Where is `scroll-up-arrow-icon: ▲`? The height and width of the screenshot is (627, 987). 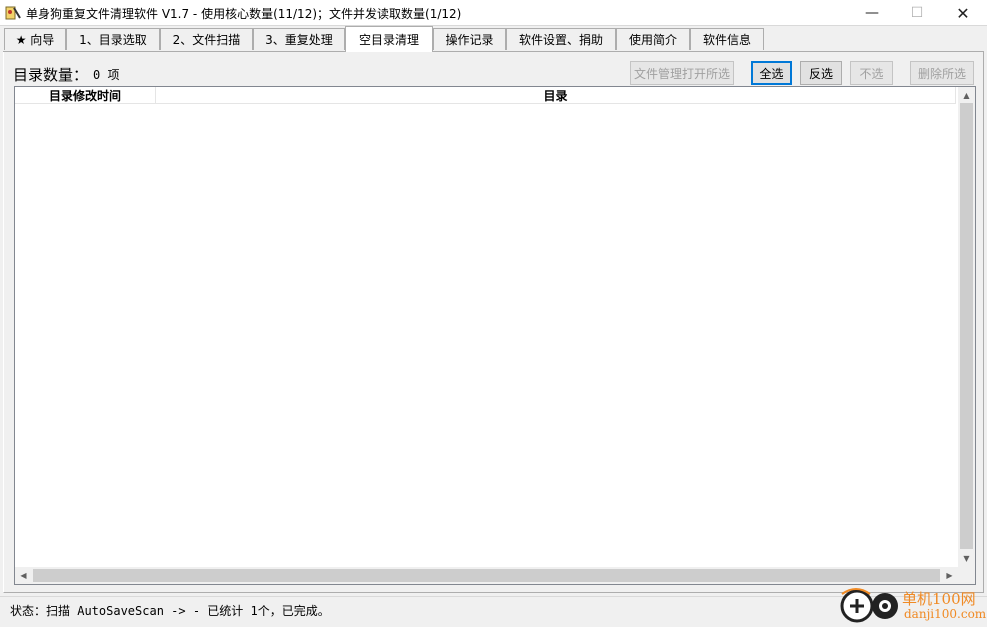
scroll-up-arrow-icon: ▲ is located at coordinates (966, 95).